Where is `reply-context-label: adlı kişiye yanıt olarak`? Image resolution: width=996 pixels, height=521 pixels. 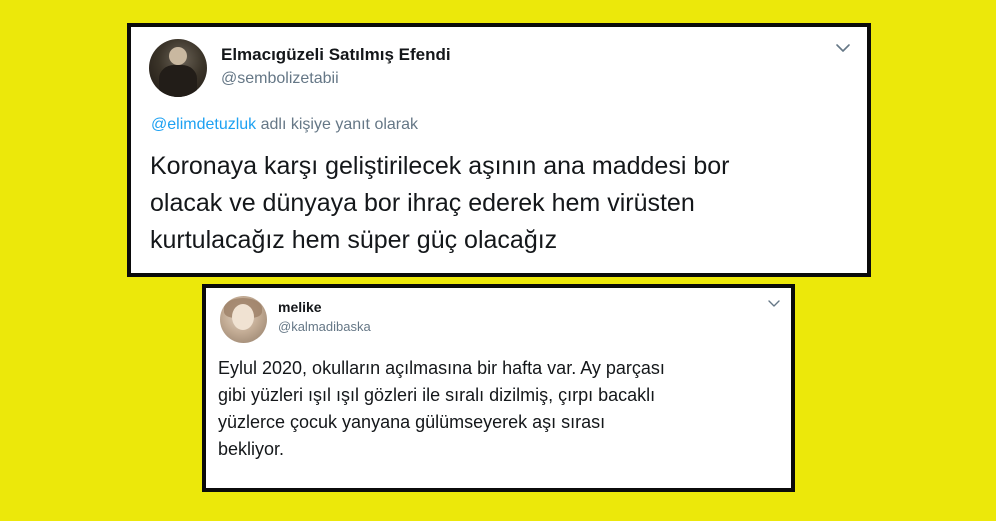
reply-context-label: adlı kişiye yanıt olarak is located at coordinates (337, 124).